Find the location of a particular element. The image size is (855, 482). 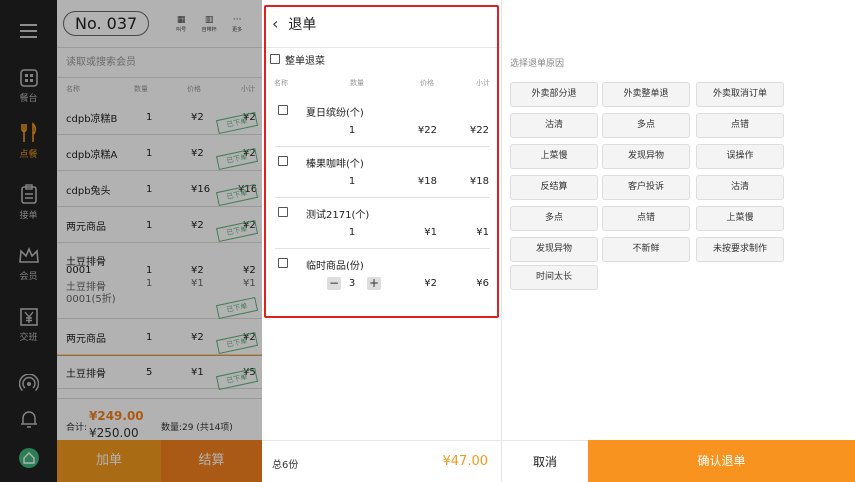

refund-item-subtotal: ¥18 is located at coordinates (479, 181).